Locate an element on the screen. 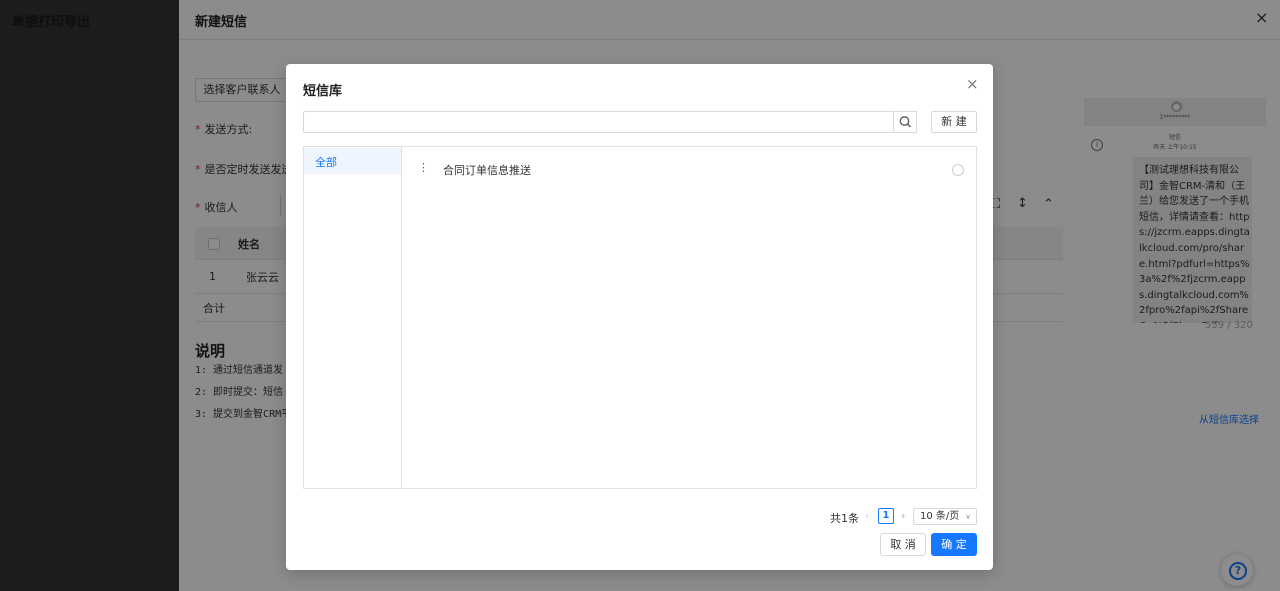  drag-handle-icon: ⋮ is located at coordinates (423, 167).